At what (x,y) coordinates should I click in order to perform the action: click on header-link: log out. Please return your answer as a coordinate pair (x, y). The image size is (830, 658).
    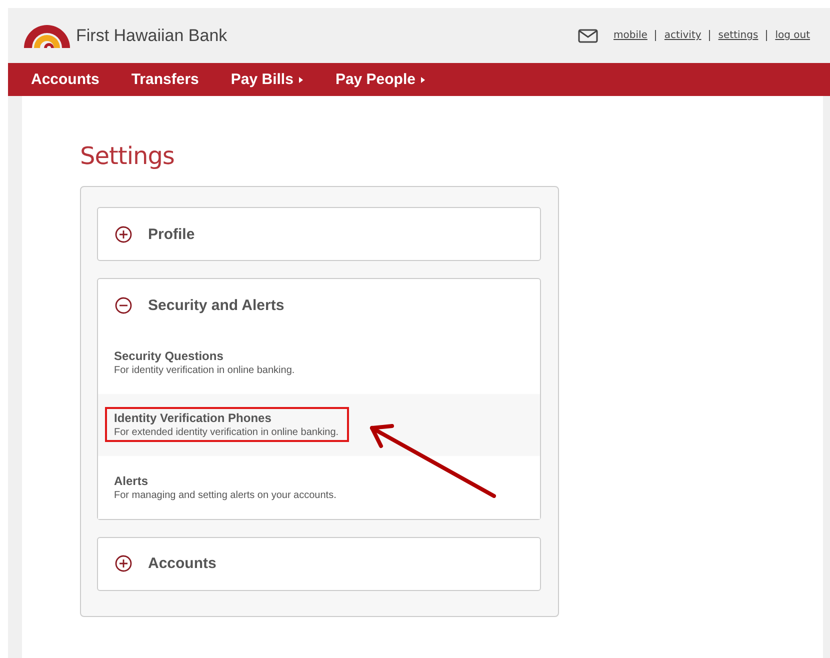
    Looking at the image, I should click on (792, 35).